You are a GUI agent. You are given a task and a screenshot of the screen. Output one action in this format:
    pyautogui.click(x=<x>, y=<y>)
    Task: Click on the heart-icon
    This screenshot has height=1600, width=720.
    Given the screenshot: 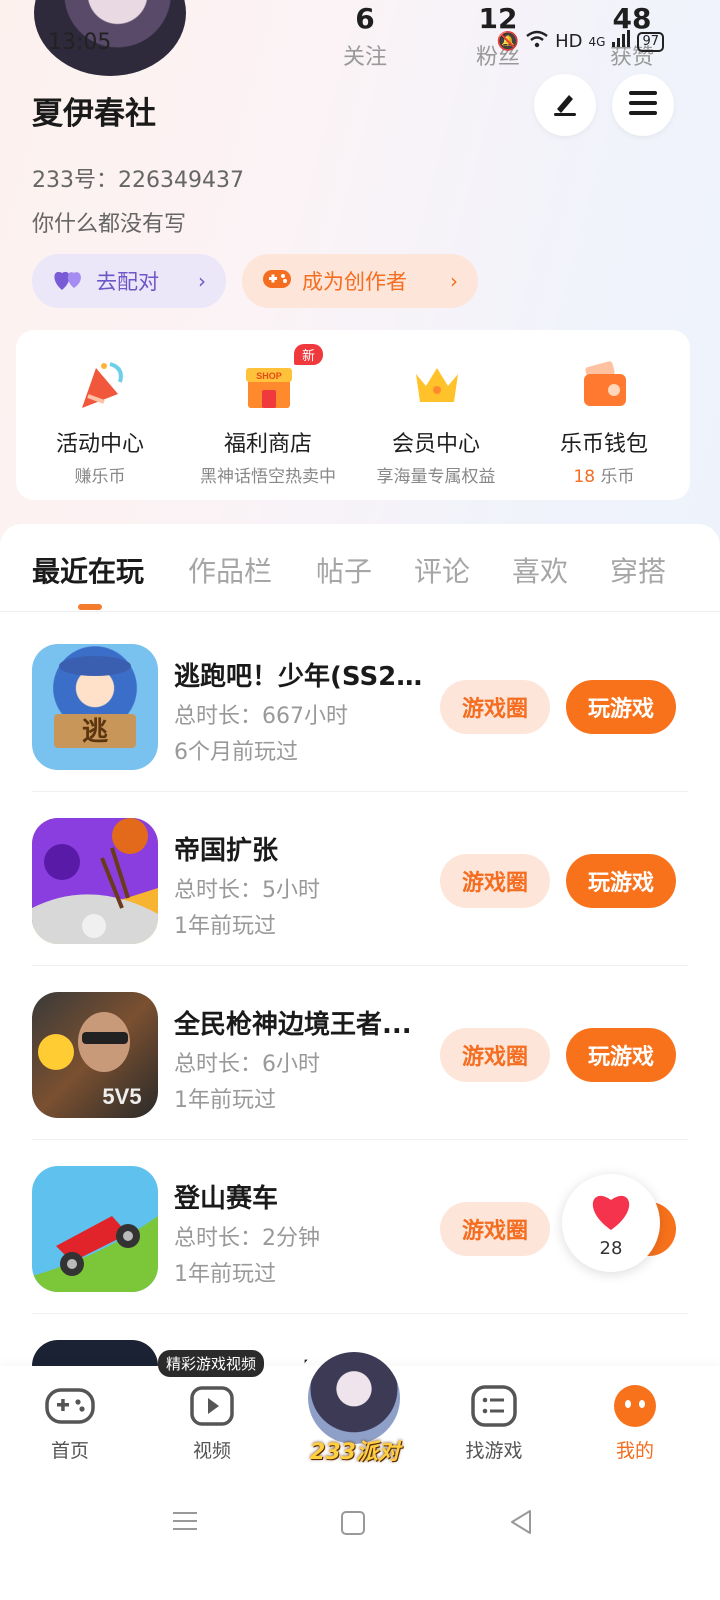 What is the action you would take?
    pyautogui.click(x=611, y=1213)
    